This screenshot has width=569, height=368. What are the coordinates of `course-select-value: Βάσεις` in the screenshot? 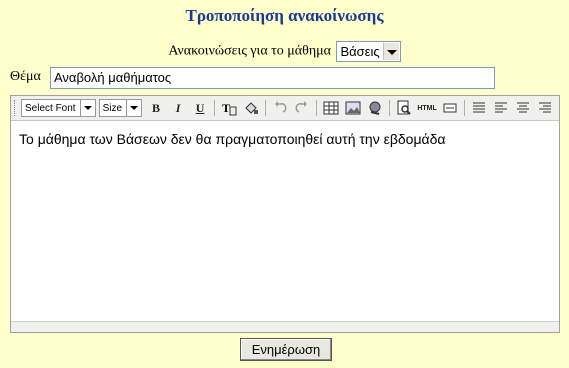 It's located at (360, 51).